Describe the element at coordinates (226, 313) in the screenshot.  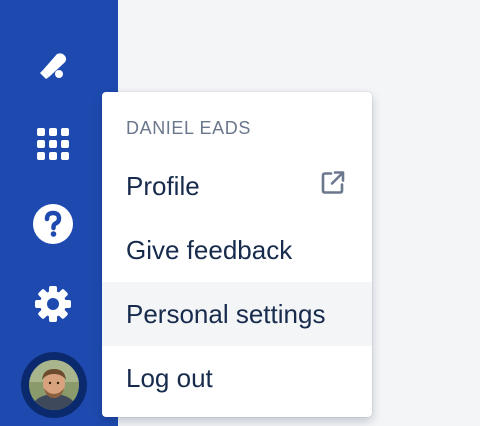
I see `menu-item-label: Personal settings` at that location.